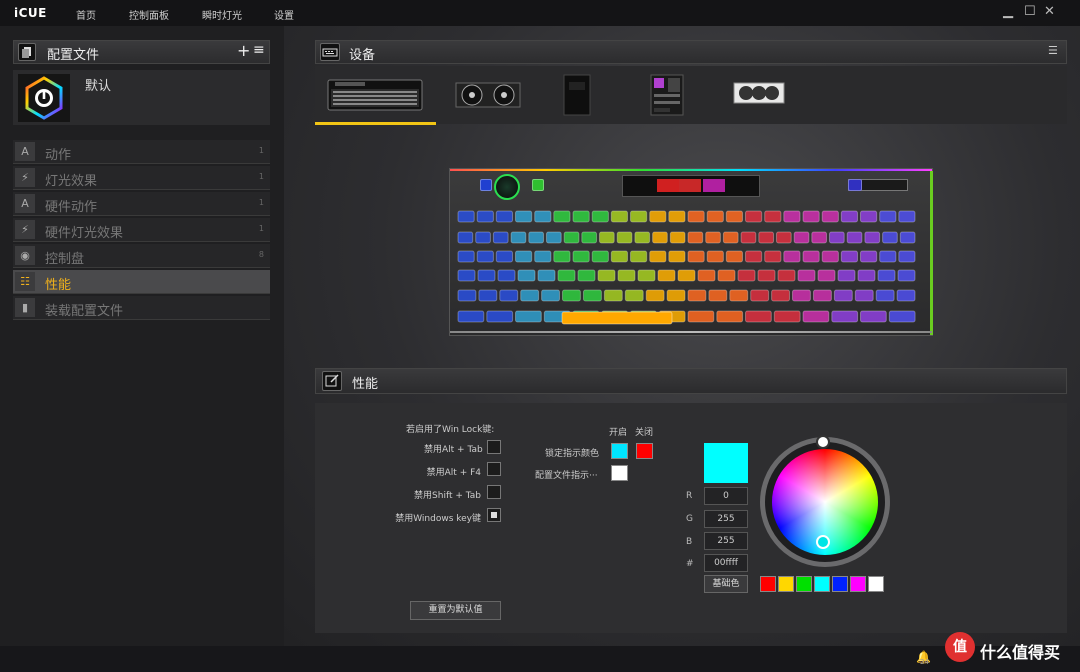 Image resolution: width=1080 pixels, height=672 pixels. Describe the element at coordinates (691, 252) in the screenshot. I see `keyboard-preview` at that location.